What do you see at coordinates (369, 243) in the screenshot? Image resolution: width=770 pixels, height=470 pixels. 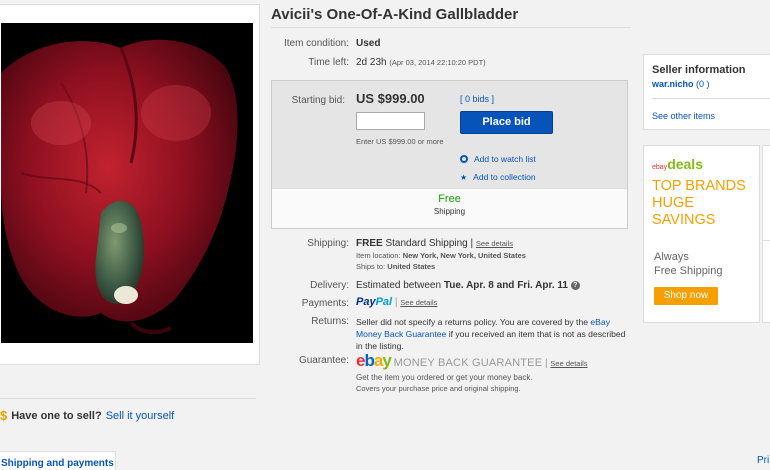 I see `shipping-free: FREE` at bounding box center [369, 243].